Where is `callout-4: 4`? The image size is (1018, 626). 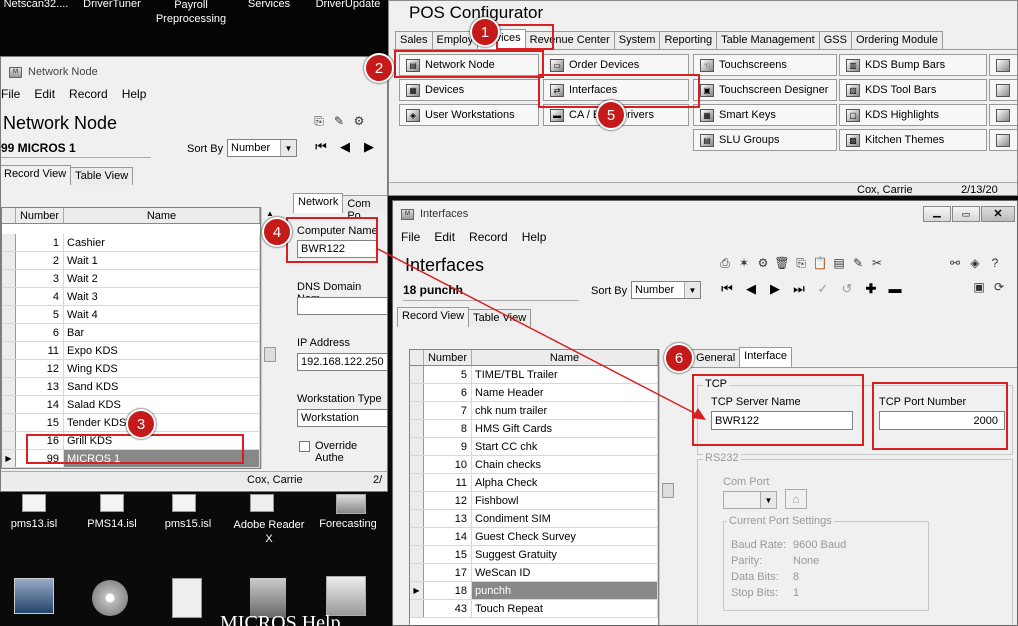
callout-4: 4 is located at coordinates (277, 232).